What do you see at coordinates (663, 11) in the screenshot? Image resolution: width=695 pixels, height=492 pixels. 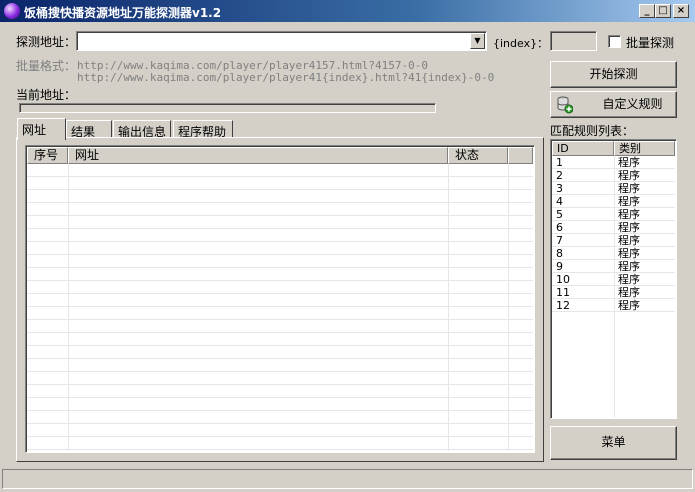 I see `maximize-button: □` at bounding box center [663, 11].